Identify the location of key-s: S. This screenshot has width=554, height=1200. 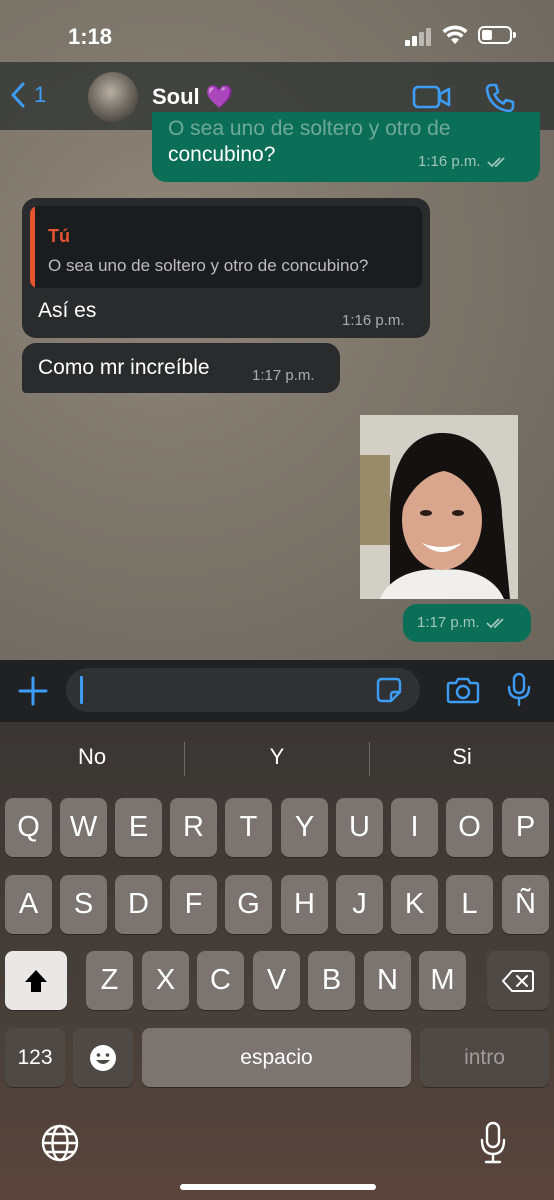
(83, 904).